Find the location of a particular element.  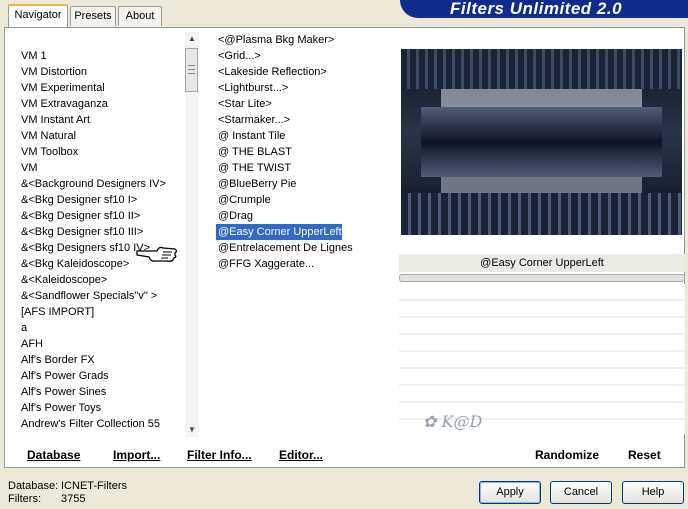

category-item: Andrew's Filter Collection 55 is located at coordinates (101, 424).